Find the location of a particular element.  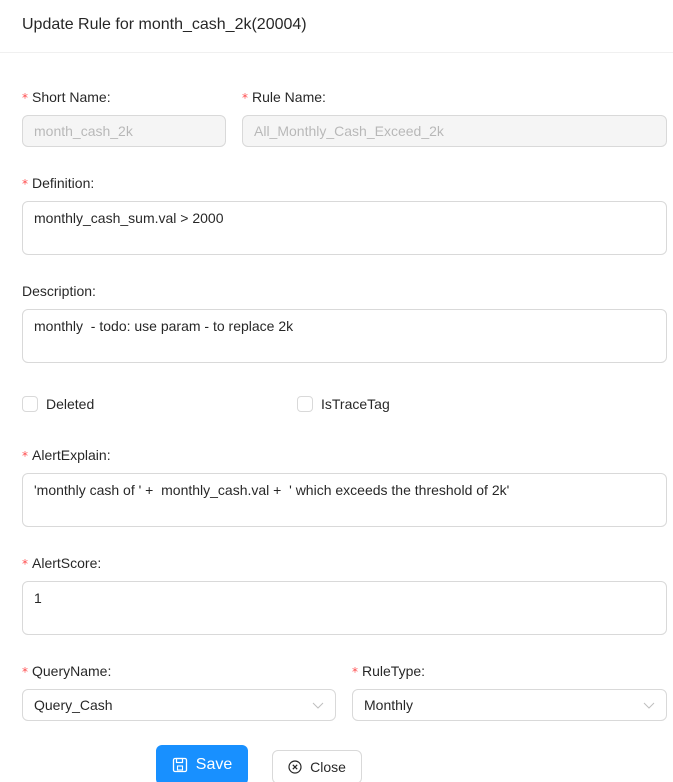

alert-score-label: * AlertScore: is located at coordinates (61, 563).